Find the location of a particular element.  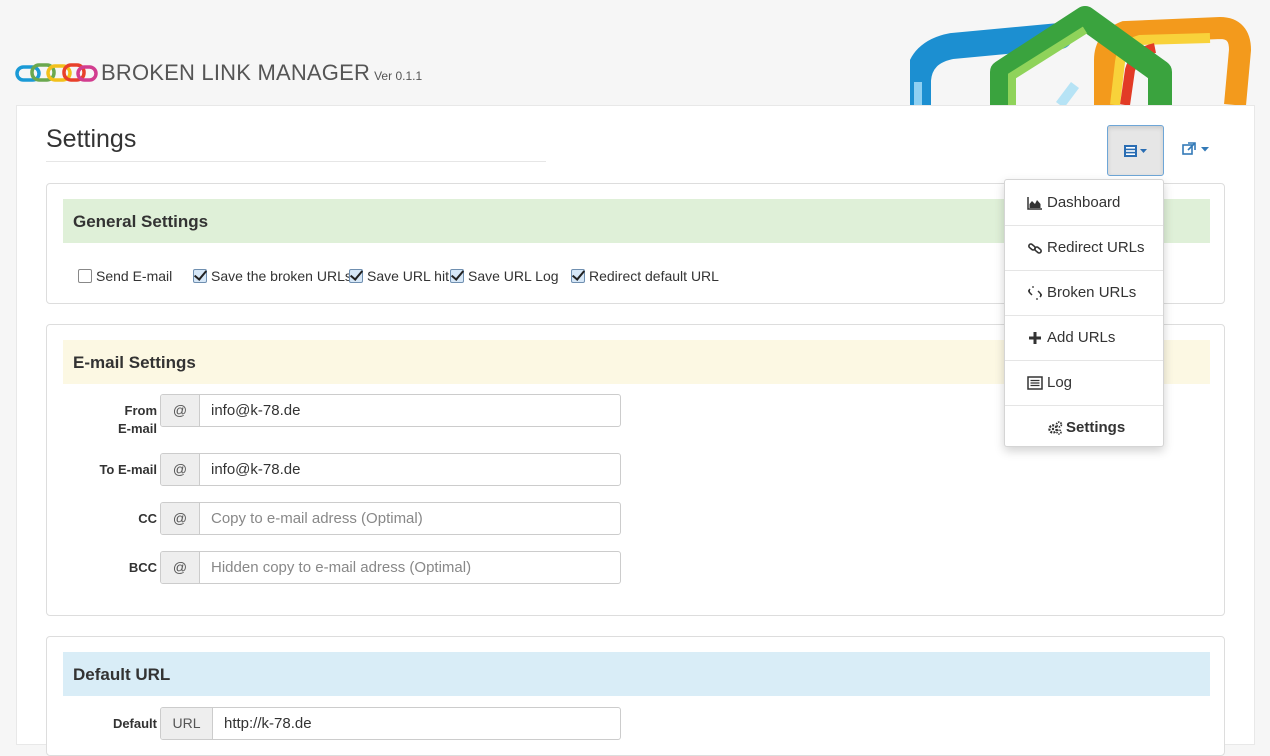

menu-toggle-button is located at coordinates (1135, 150).